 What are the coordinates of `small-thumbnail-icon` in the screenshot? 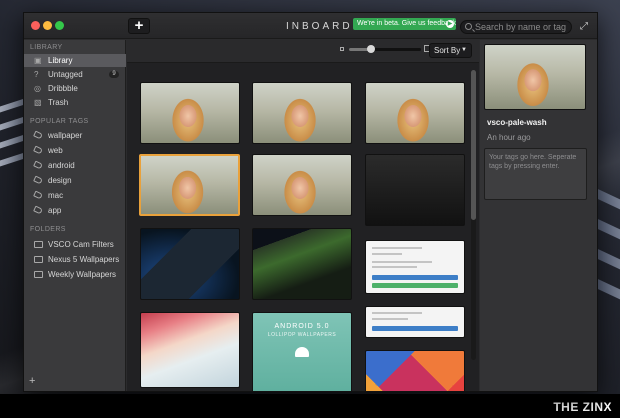 It's located at (342, 49).